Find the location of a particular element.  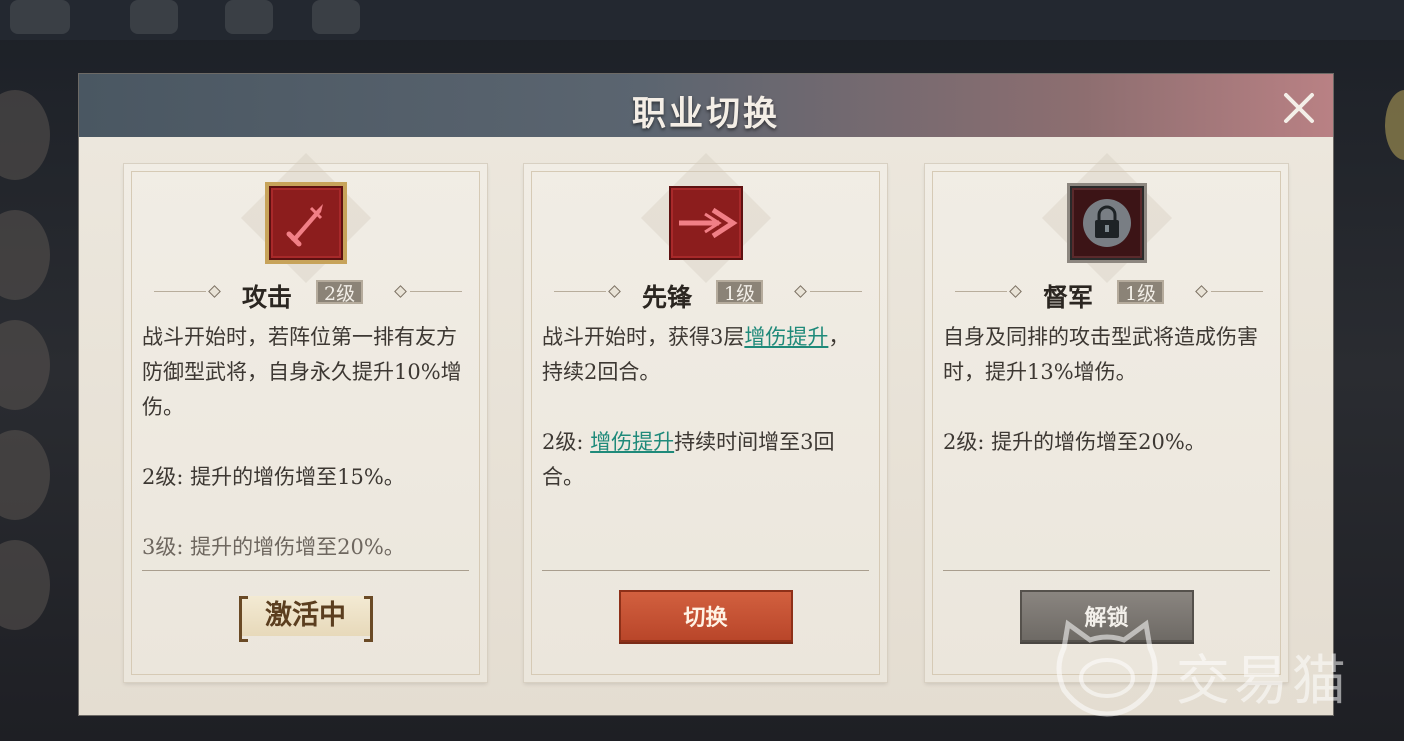

level-badge: 2级 is located at coordinates (340, 292).